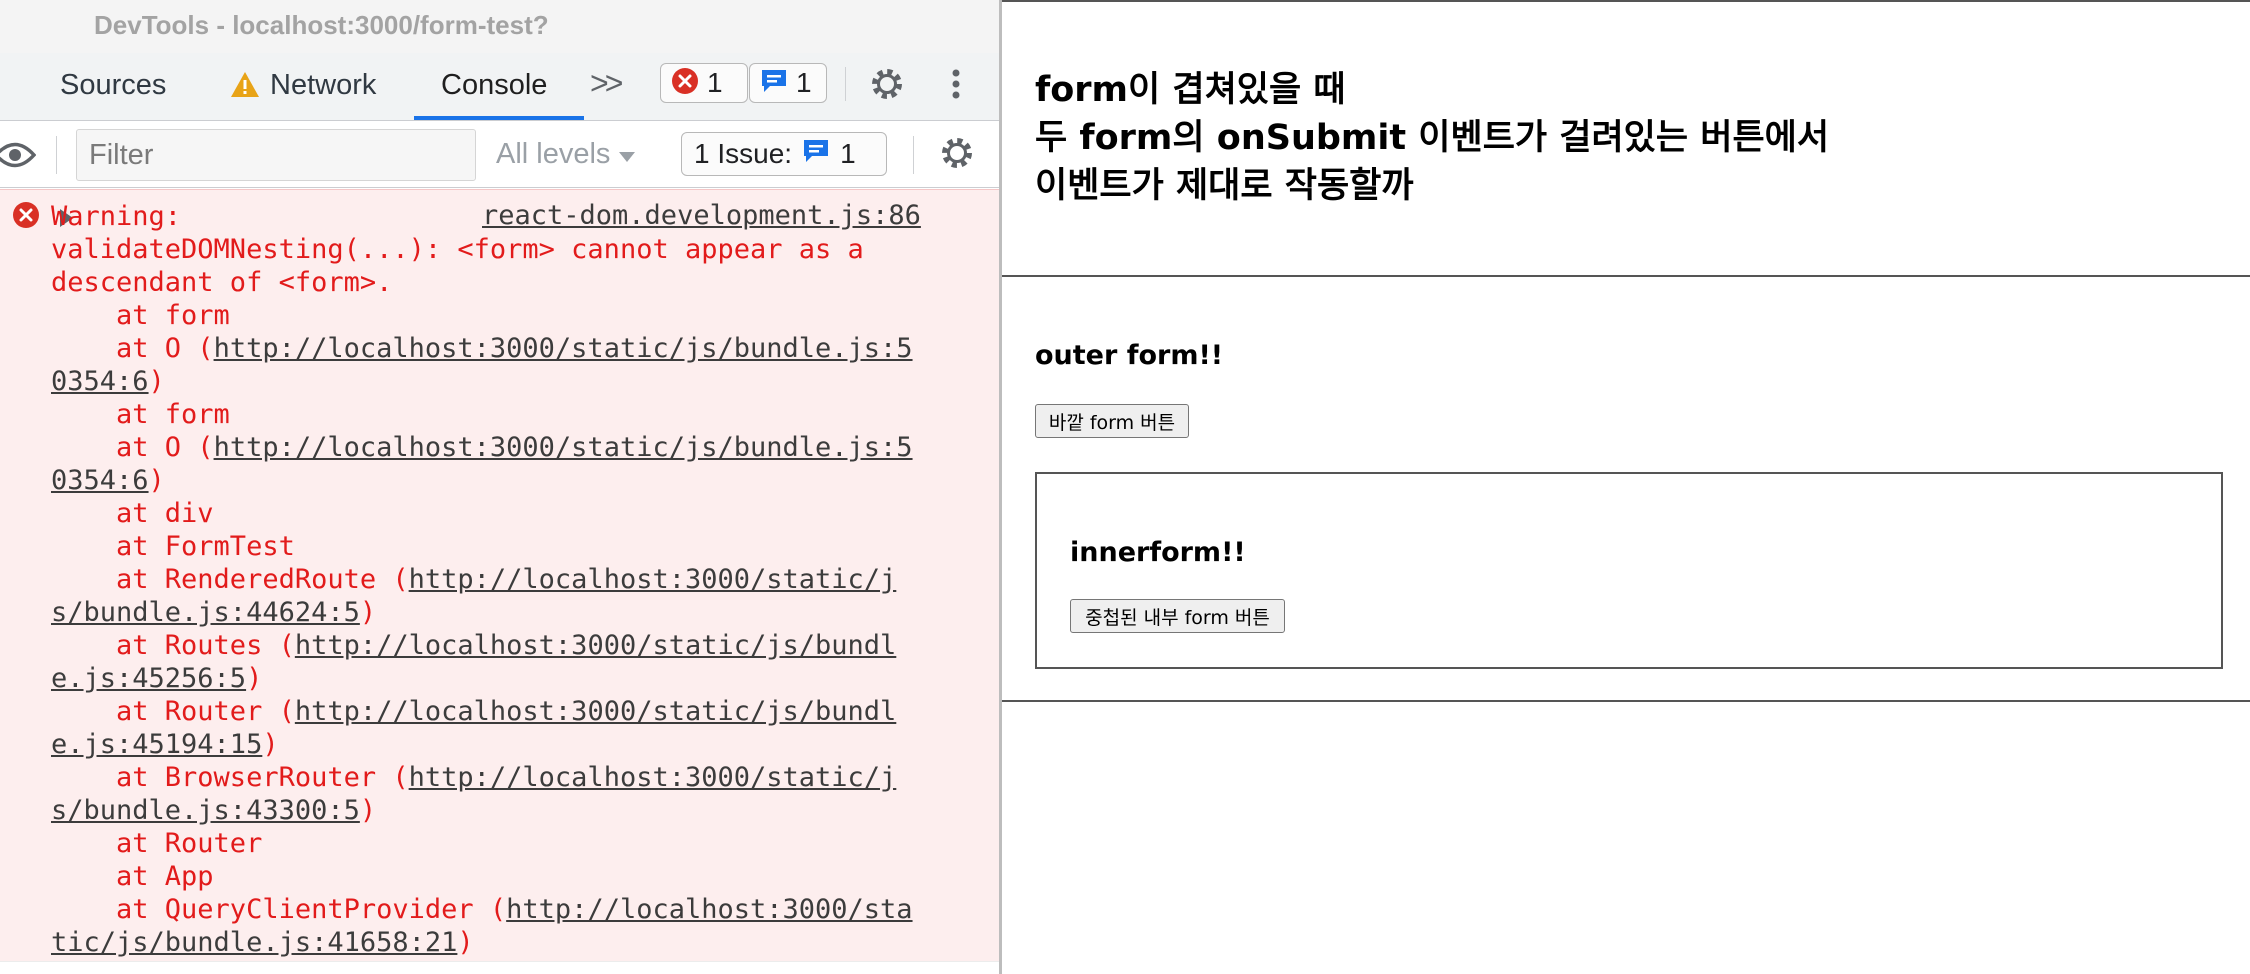 This screenshot has width=2250, height=974. What do you see at coordinates (1158, 552) in the screenshot?
I see `inner-form-title: innerform!!` at bounding box center [1158, 552].